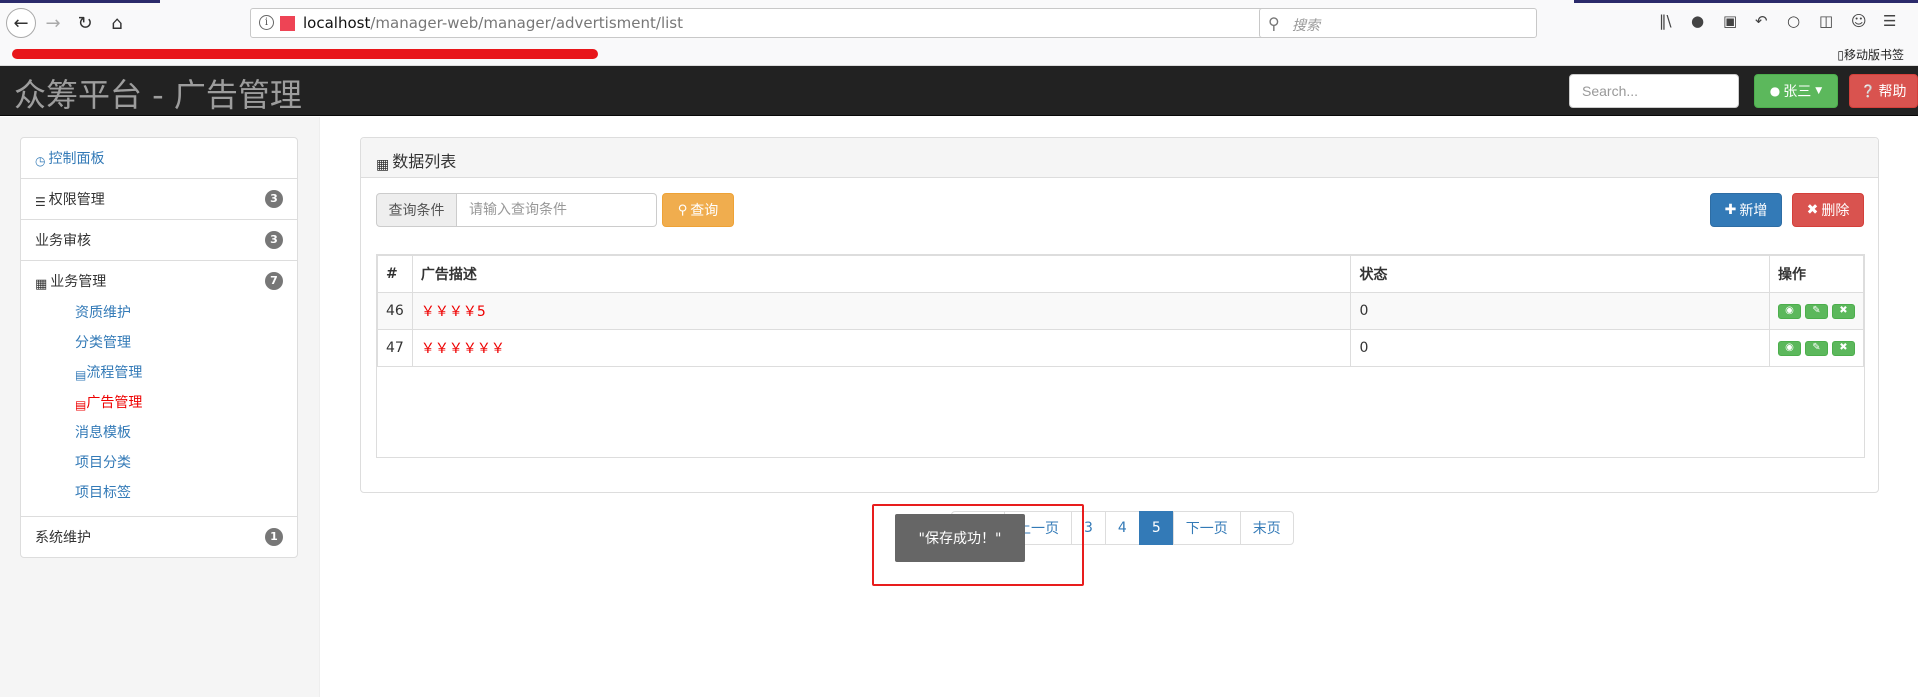 This screenshot has width=1918, height=697. Describe the element at coordinates (1746, 210) in the screenshot. I see `add-button: ✚ 新增` at that location.